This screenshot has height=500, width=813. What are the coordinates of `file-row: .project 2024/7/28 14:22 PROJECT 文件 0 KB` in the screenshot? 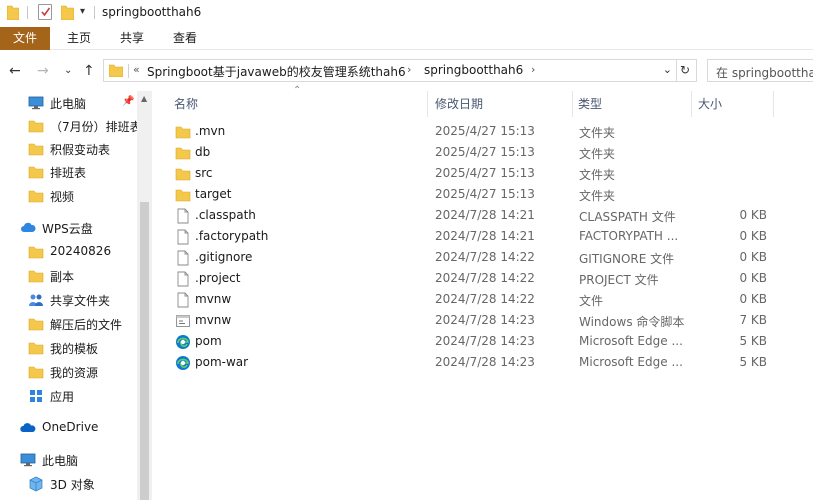 It's located at (471, 278).